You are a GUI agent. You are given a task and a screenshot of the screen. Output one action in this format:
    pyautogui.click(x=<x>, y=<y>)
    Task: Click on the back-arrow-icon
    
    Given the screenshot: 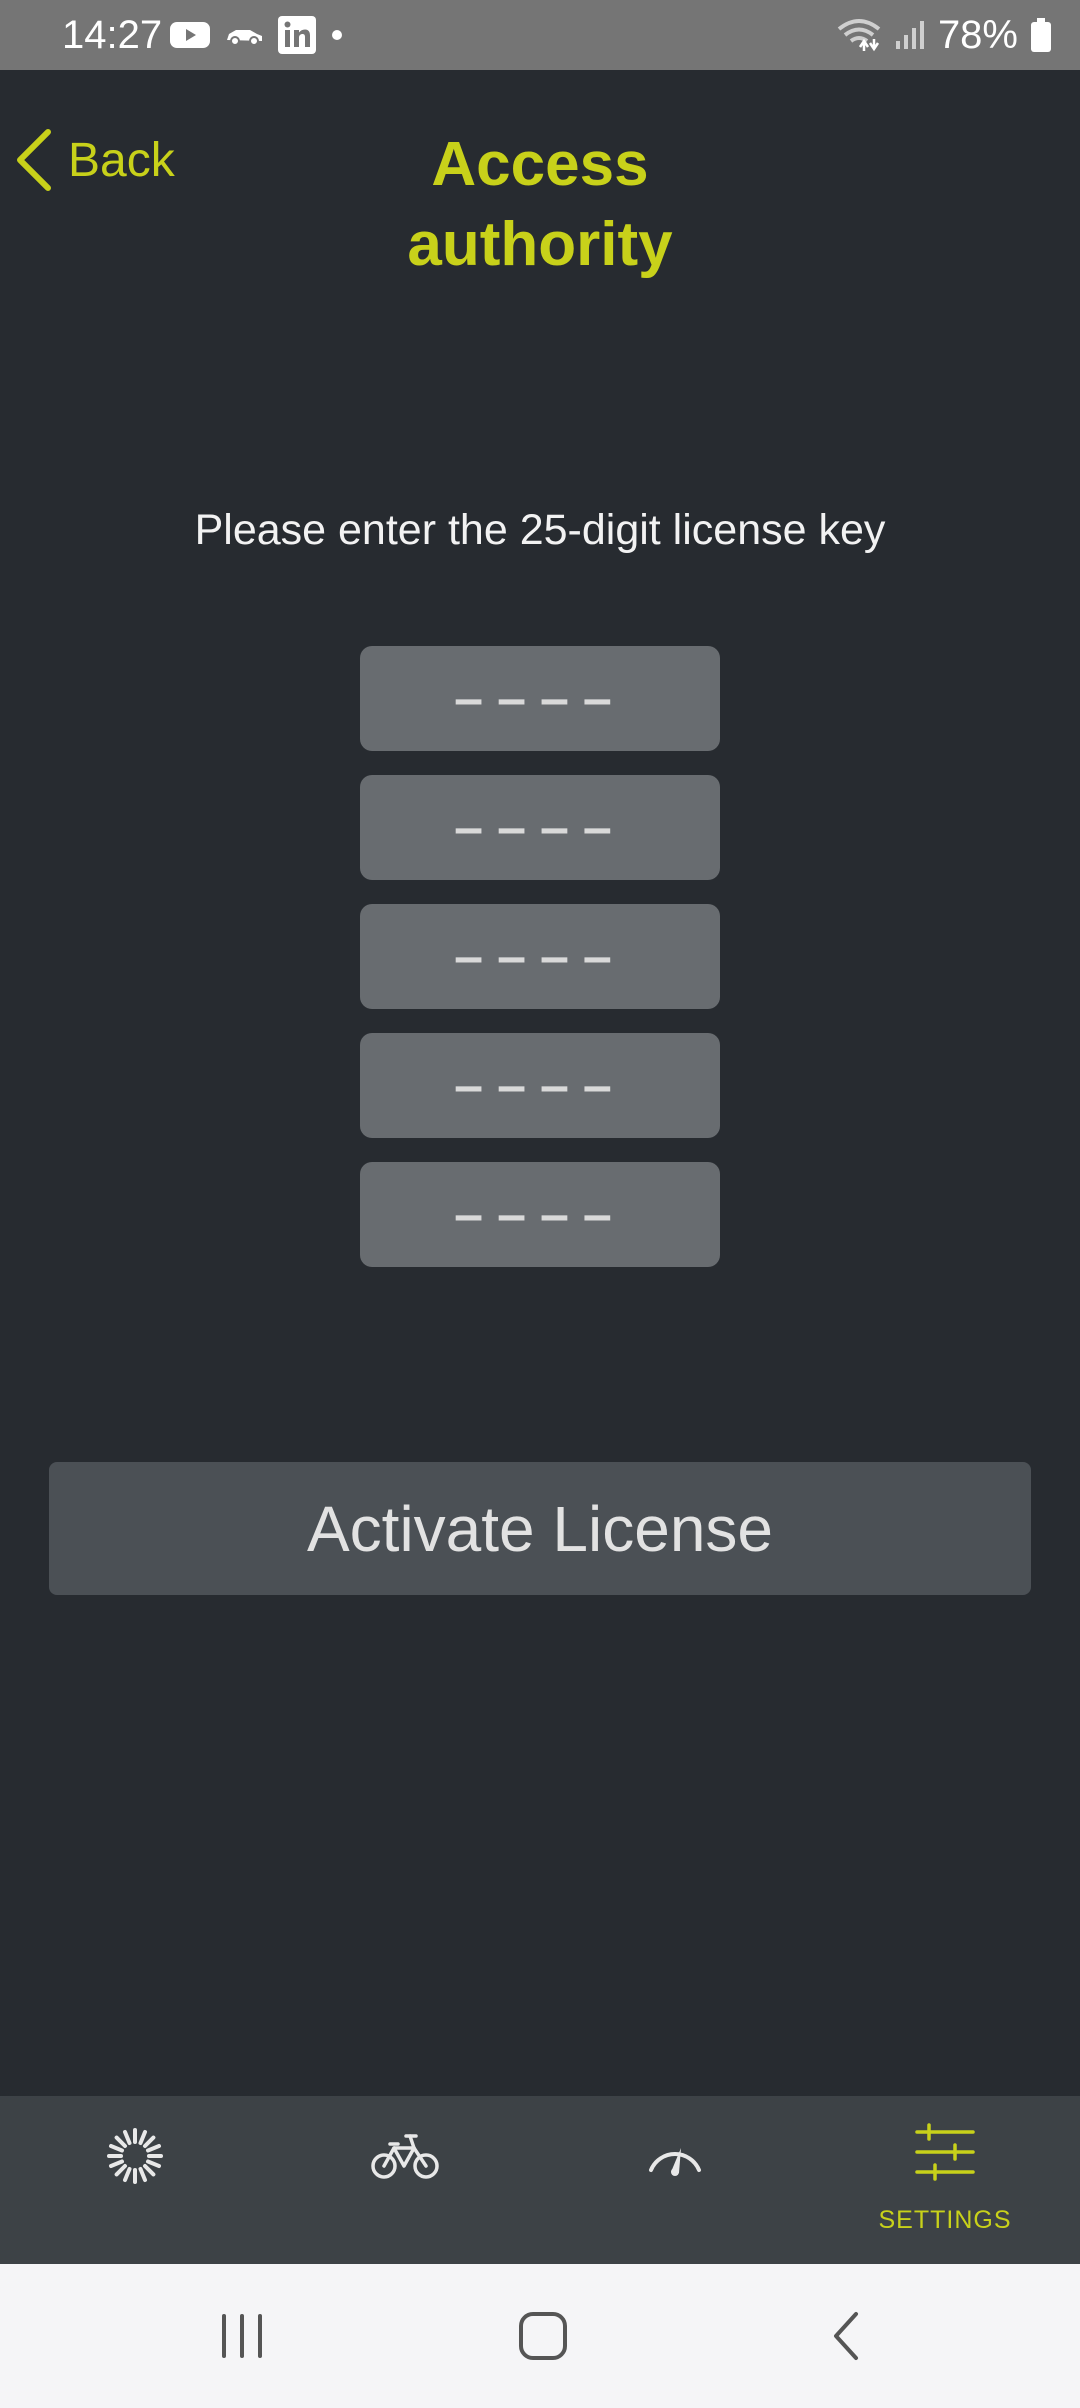 What is the action you would take?
    pyautogui.click(x=846, y=2336)
    